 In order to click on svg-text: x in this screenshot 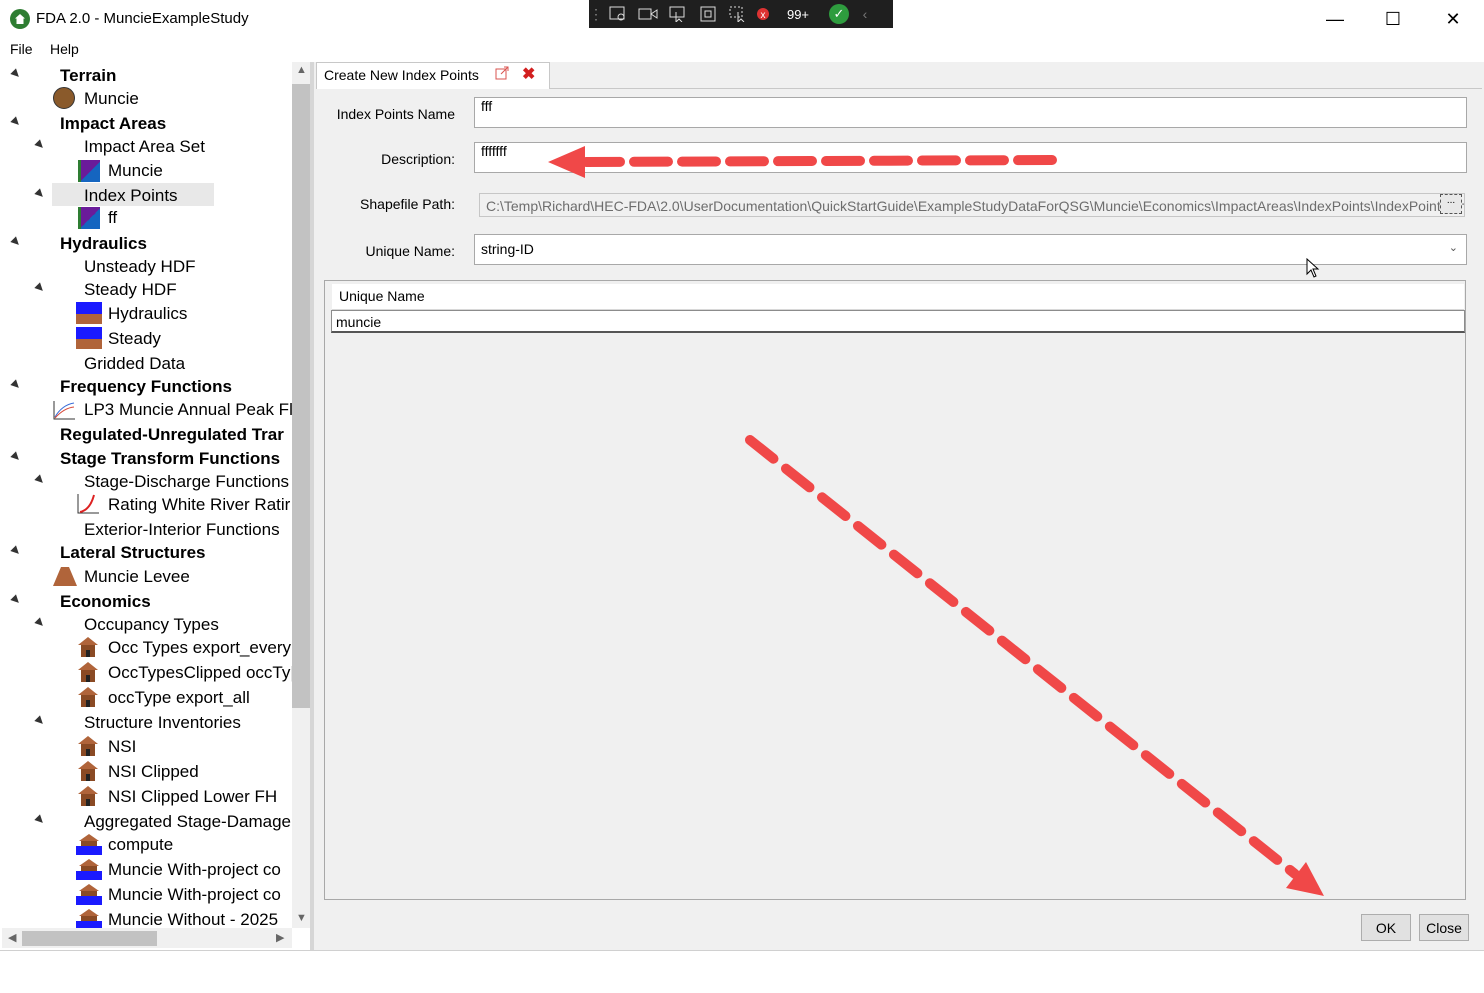, I will do `click(763, 15)`.